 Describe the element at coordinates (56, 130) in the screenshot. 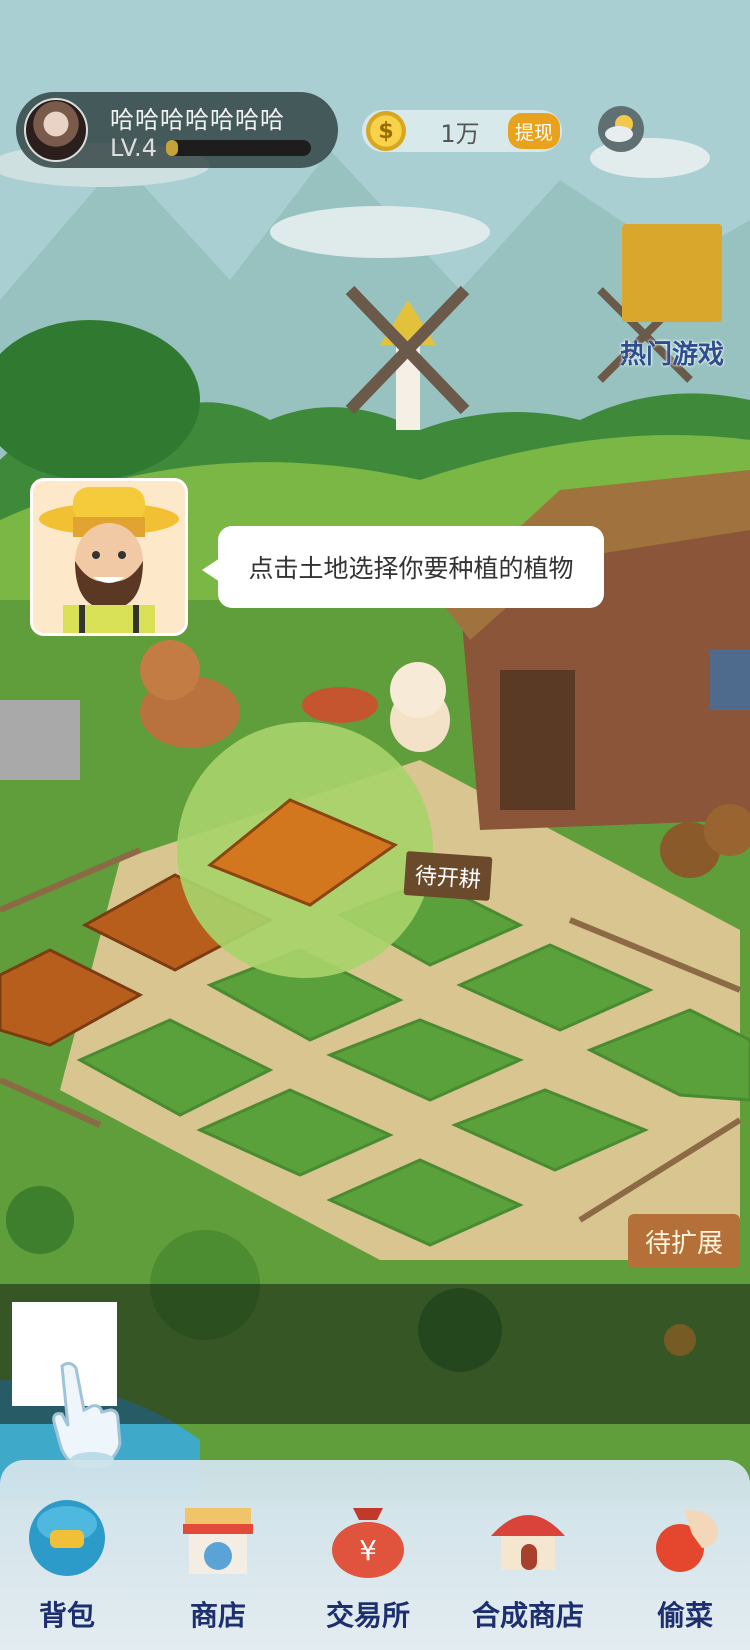

I see `avatar` at that location.